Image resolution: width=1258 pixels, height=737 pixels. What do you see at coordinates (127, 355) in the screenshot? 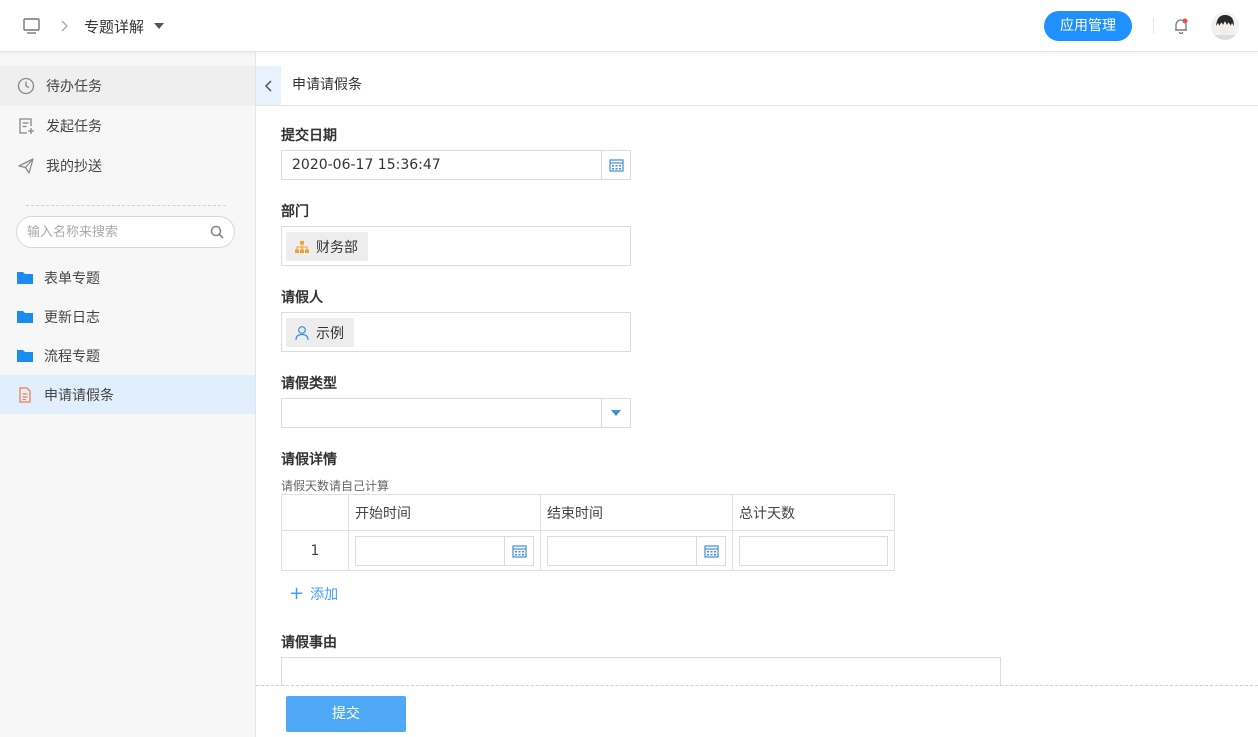
I see `sidebar-item-process-topic: 流程专题` at bounding box center [127, 355].